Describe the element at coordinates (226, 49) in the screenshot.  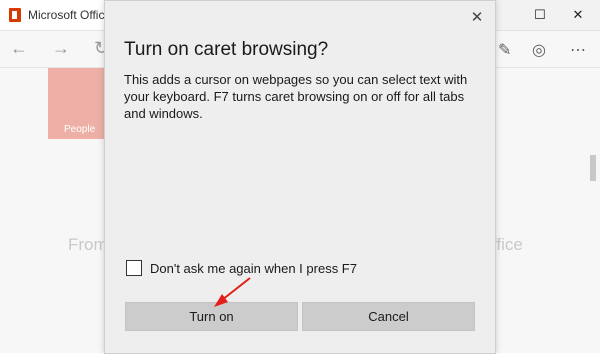
I see `dialog-title: Turn on caret browsing?` at that location.